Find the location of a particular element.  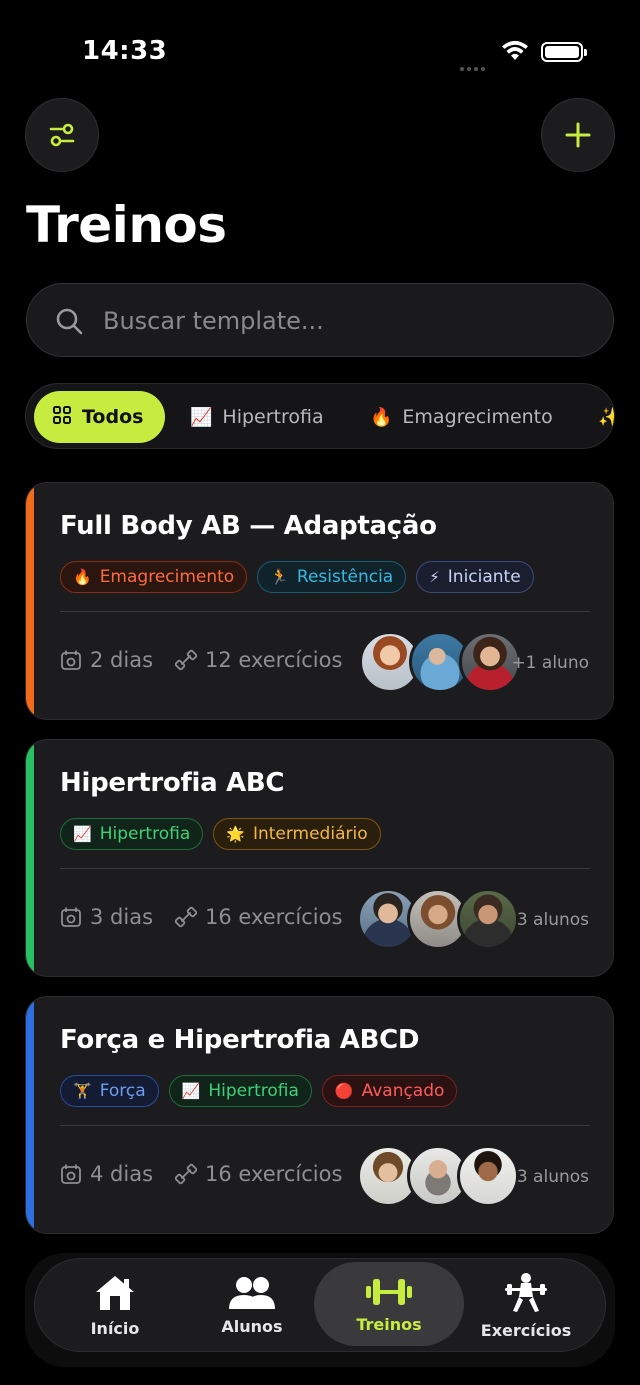

days-count: 3 dias is located at coordinates (122, 917).